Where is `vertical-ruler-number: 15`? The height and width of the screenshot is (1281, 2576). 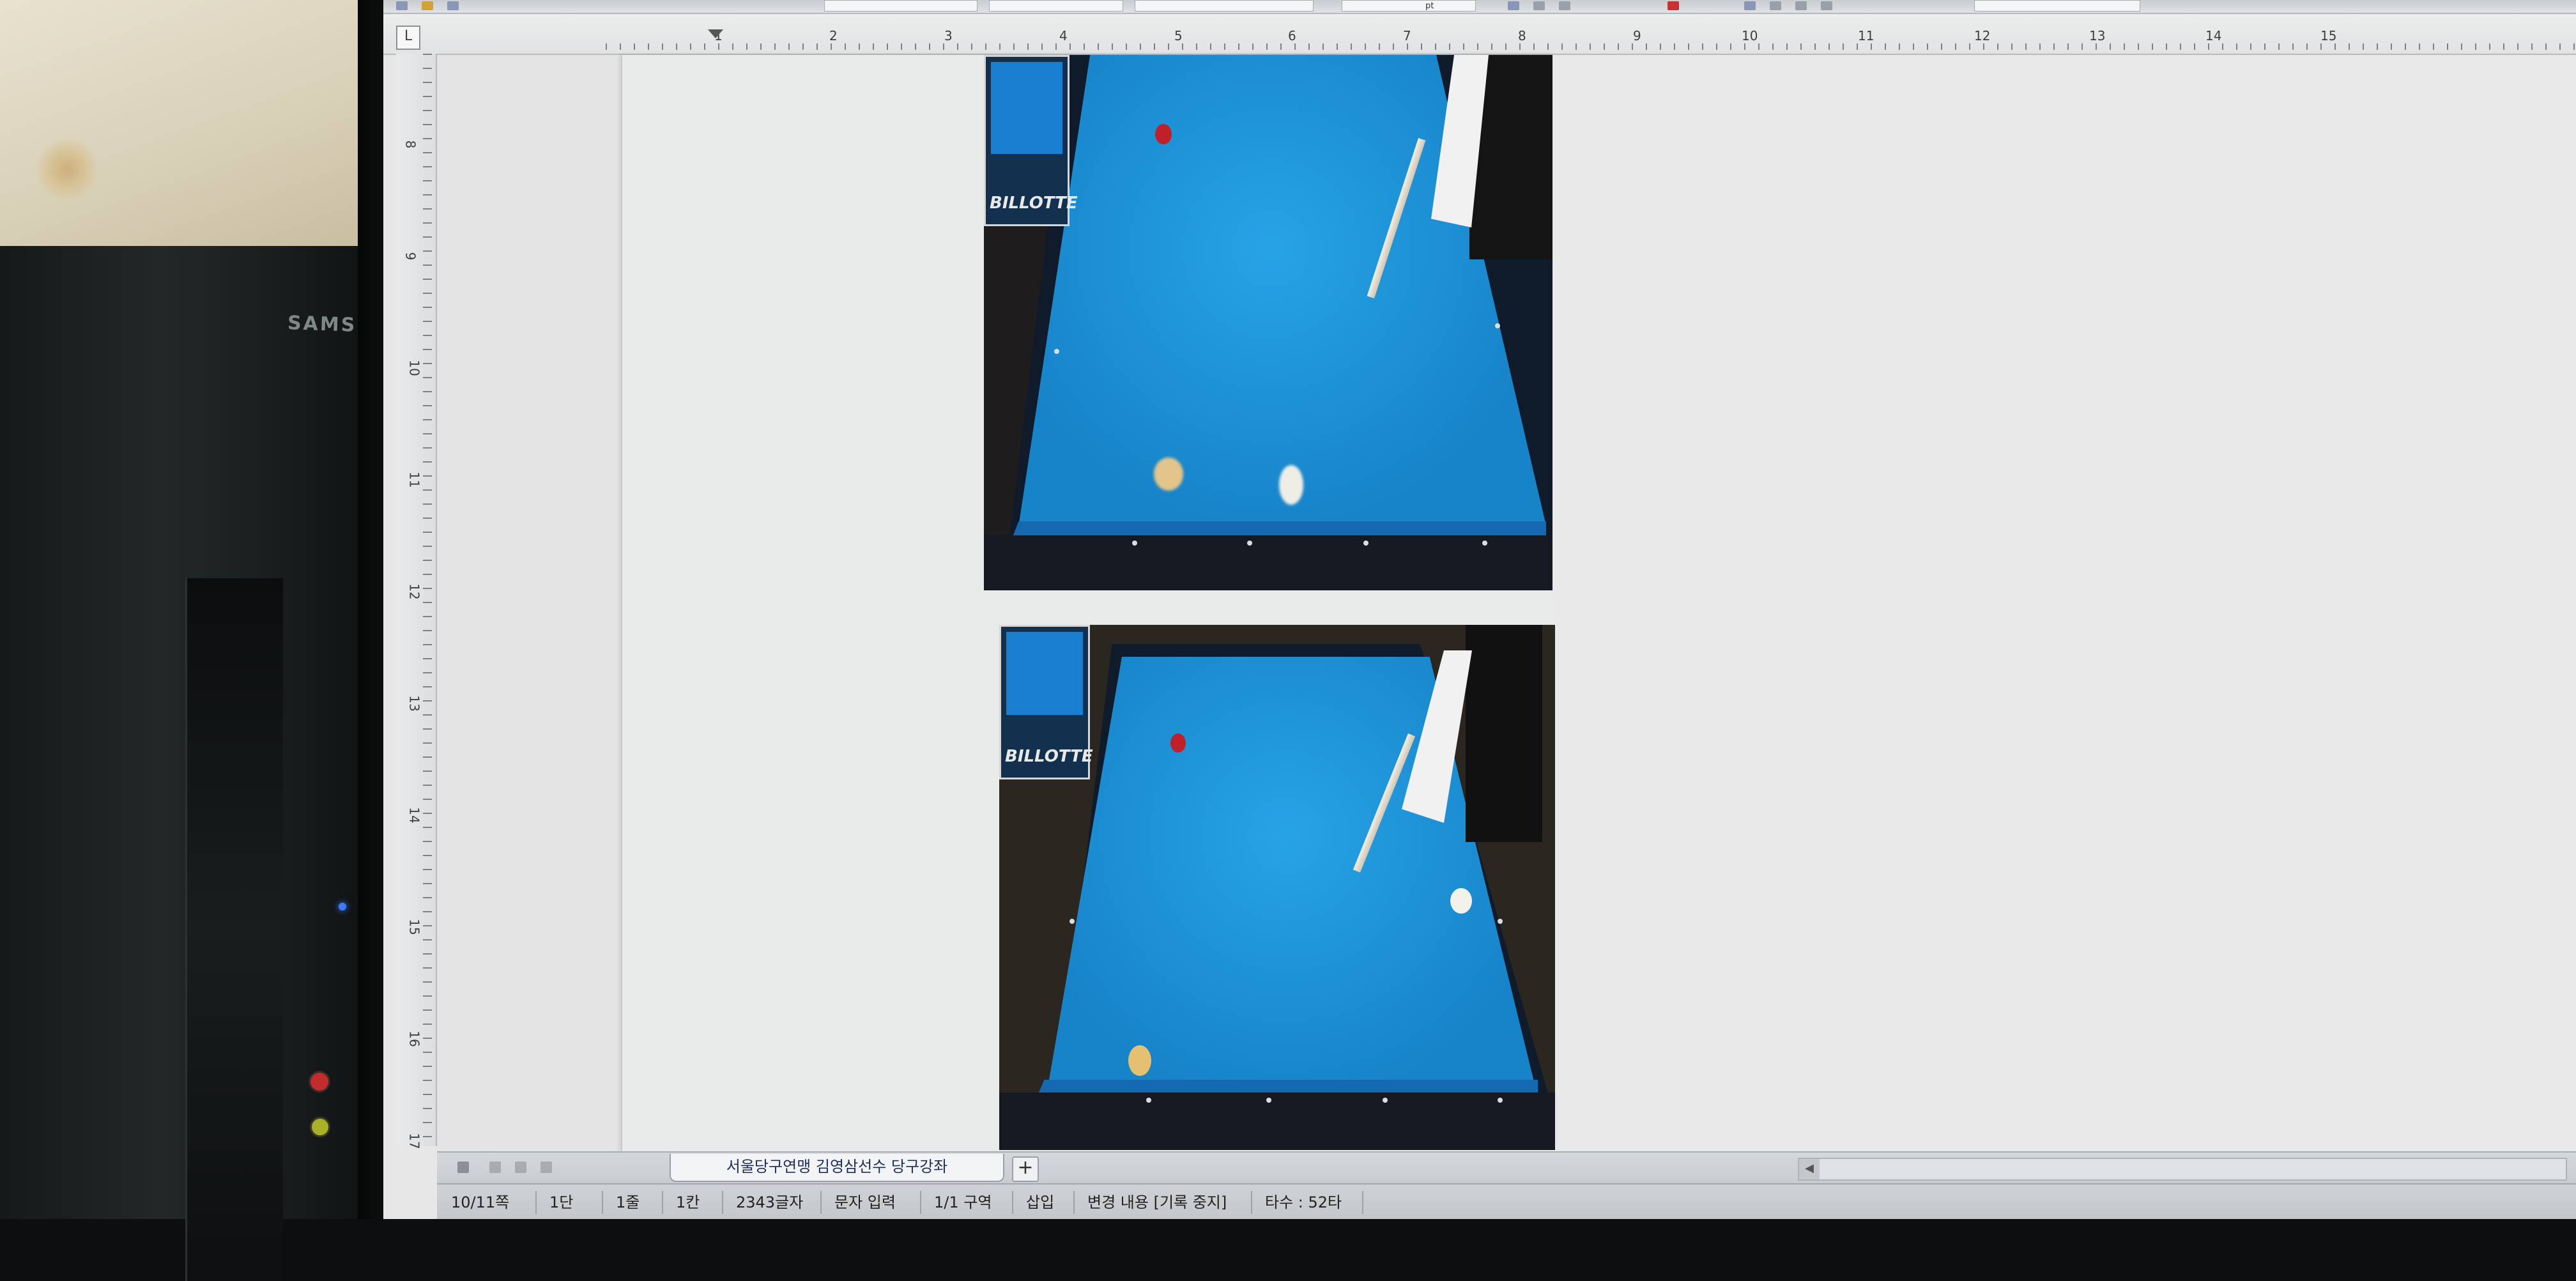 vertical-ruler-number: 15 is located at coordinates (414, 927).